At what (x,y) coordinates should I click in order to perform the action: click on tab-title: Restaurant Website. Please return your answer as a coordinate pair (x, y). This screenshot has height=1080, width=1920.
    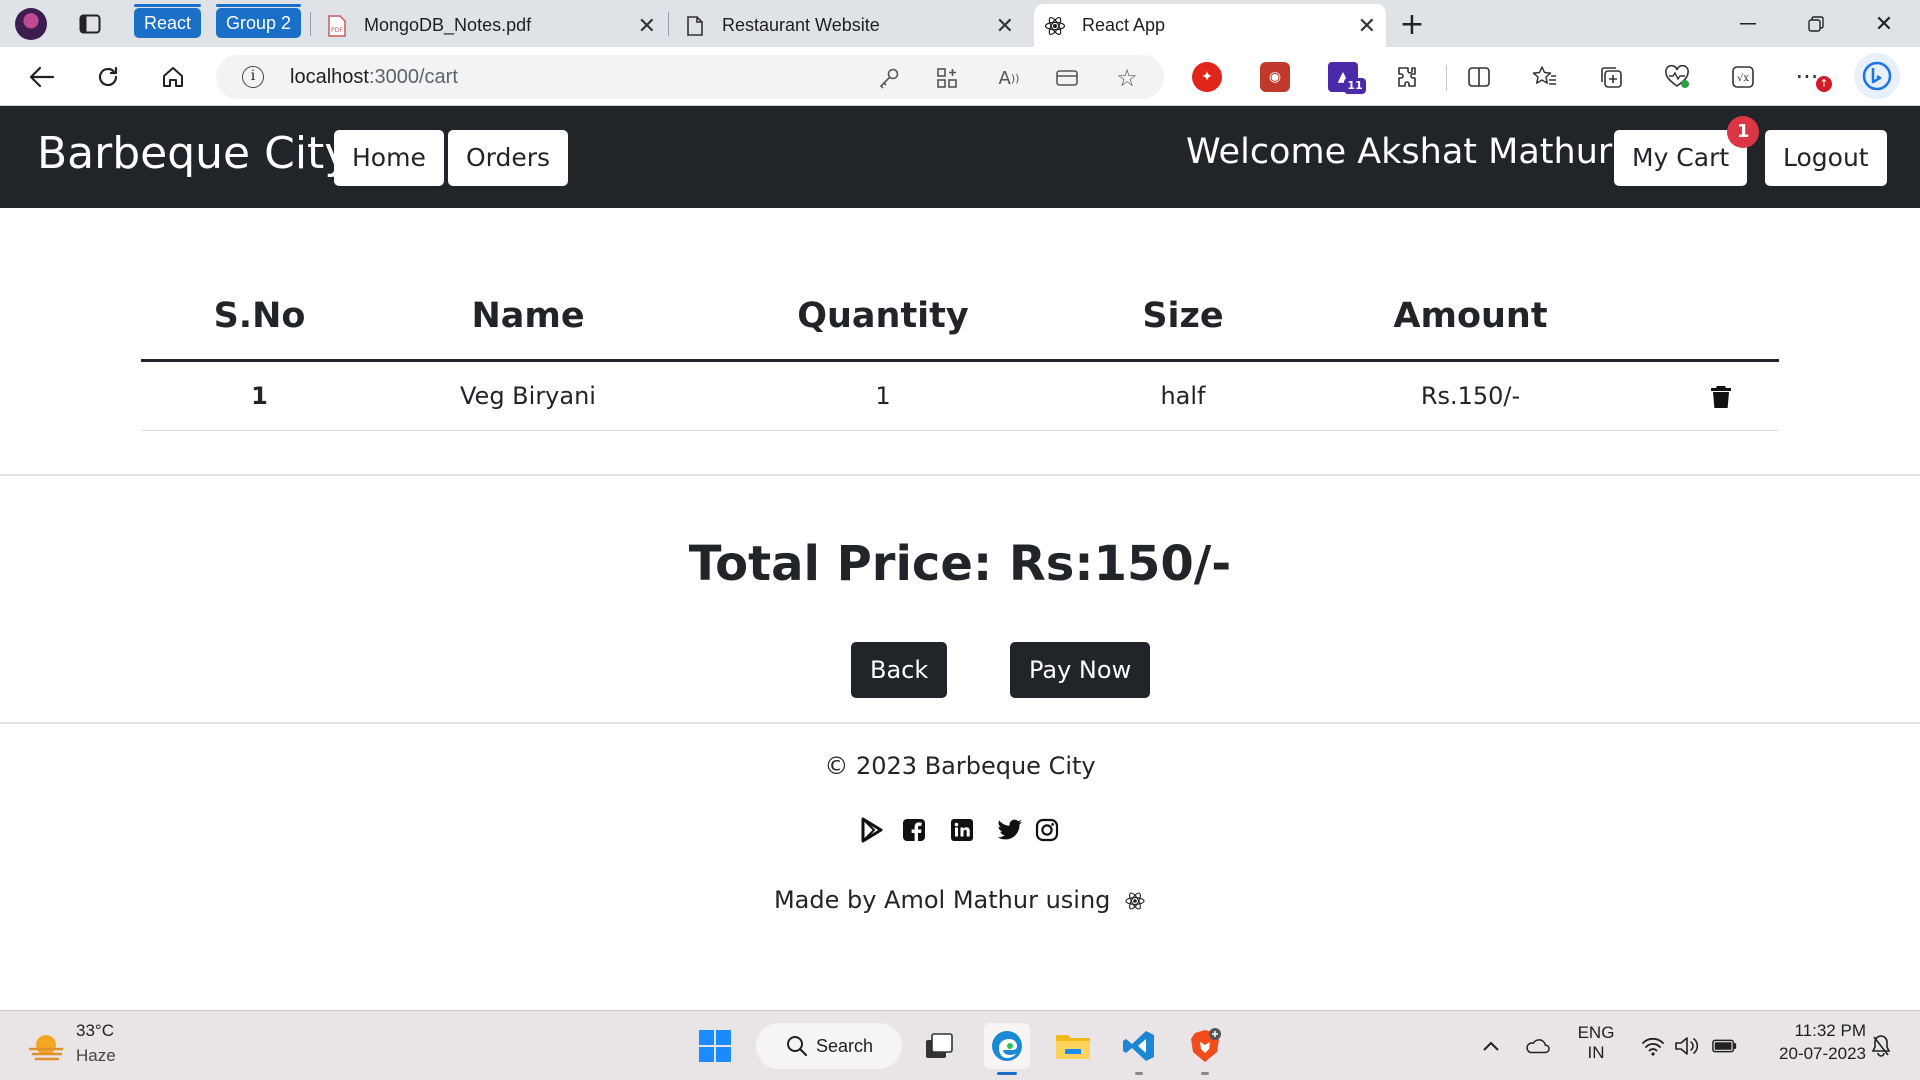
    Looking at the image, I should click on (801, 25).